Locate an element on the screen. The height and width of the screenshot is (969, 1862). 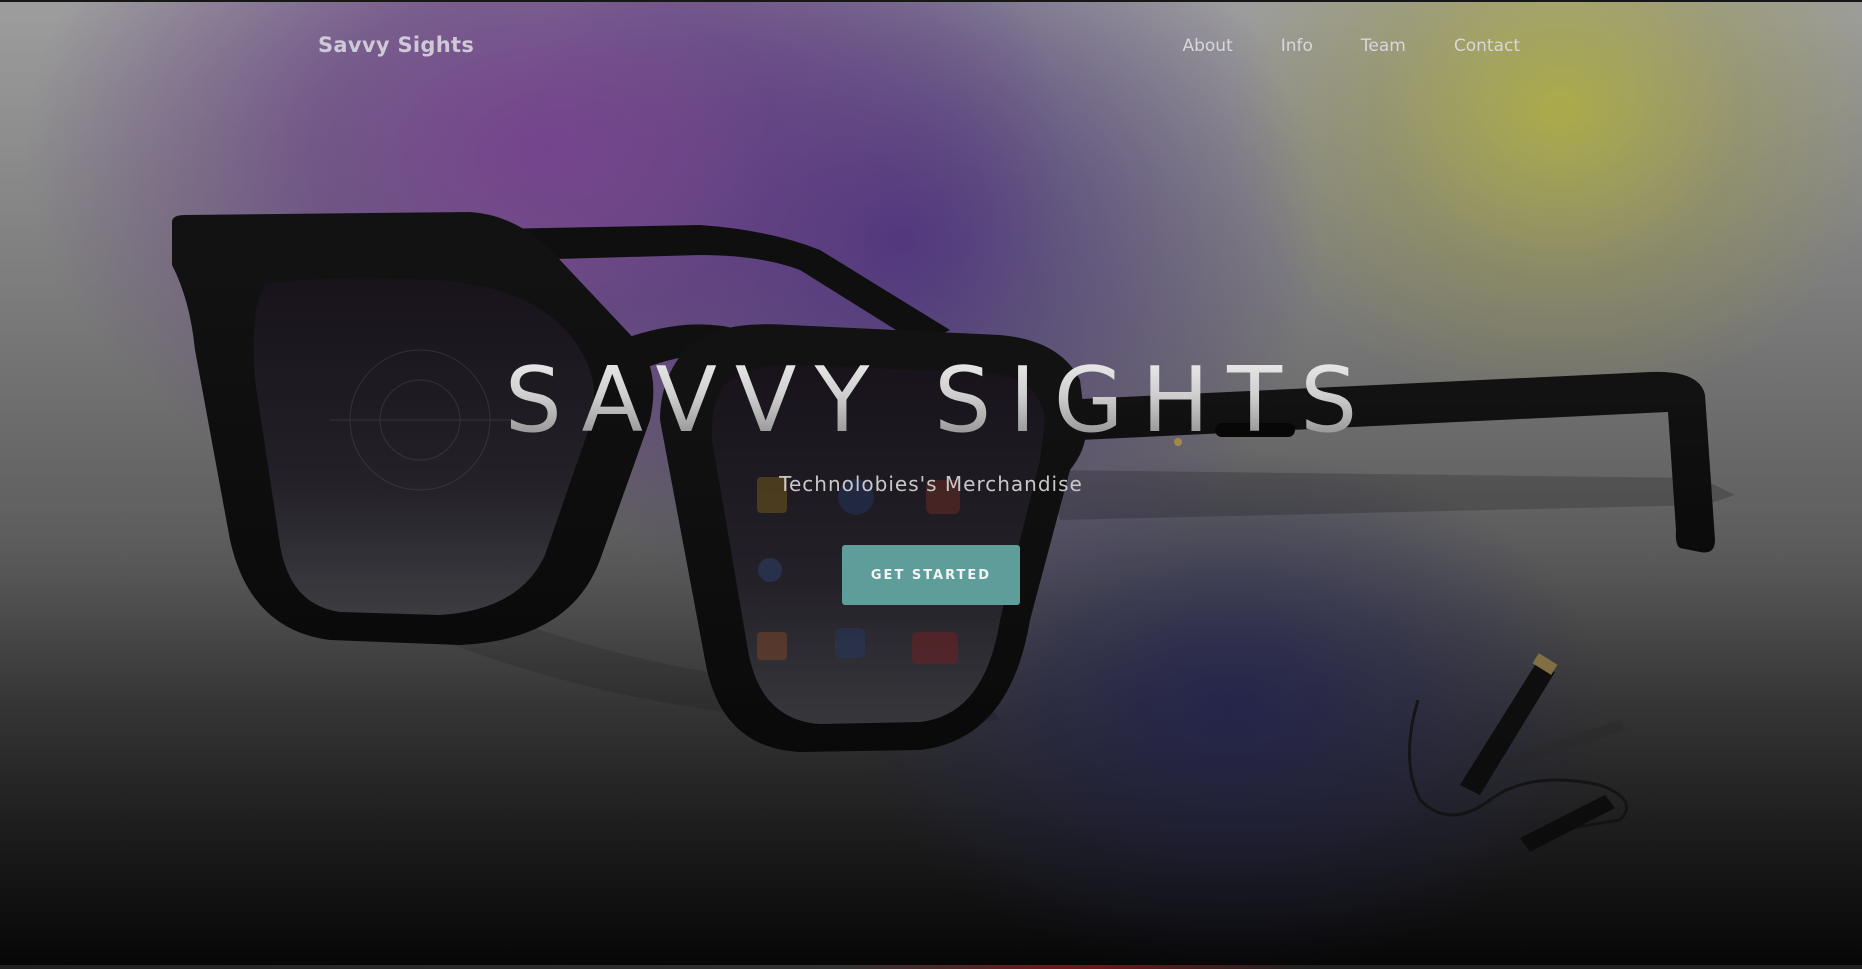
nav-link-contact: Contact is located at coordinates (1463, 46).